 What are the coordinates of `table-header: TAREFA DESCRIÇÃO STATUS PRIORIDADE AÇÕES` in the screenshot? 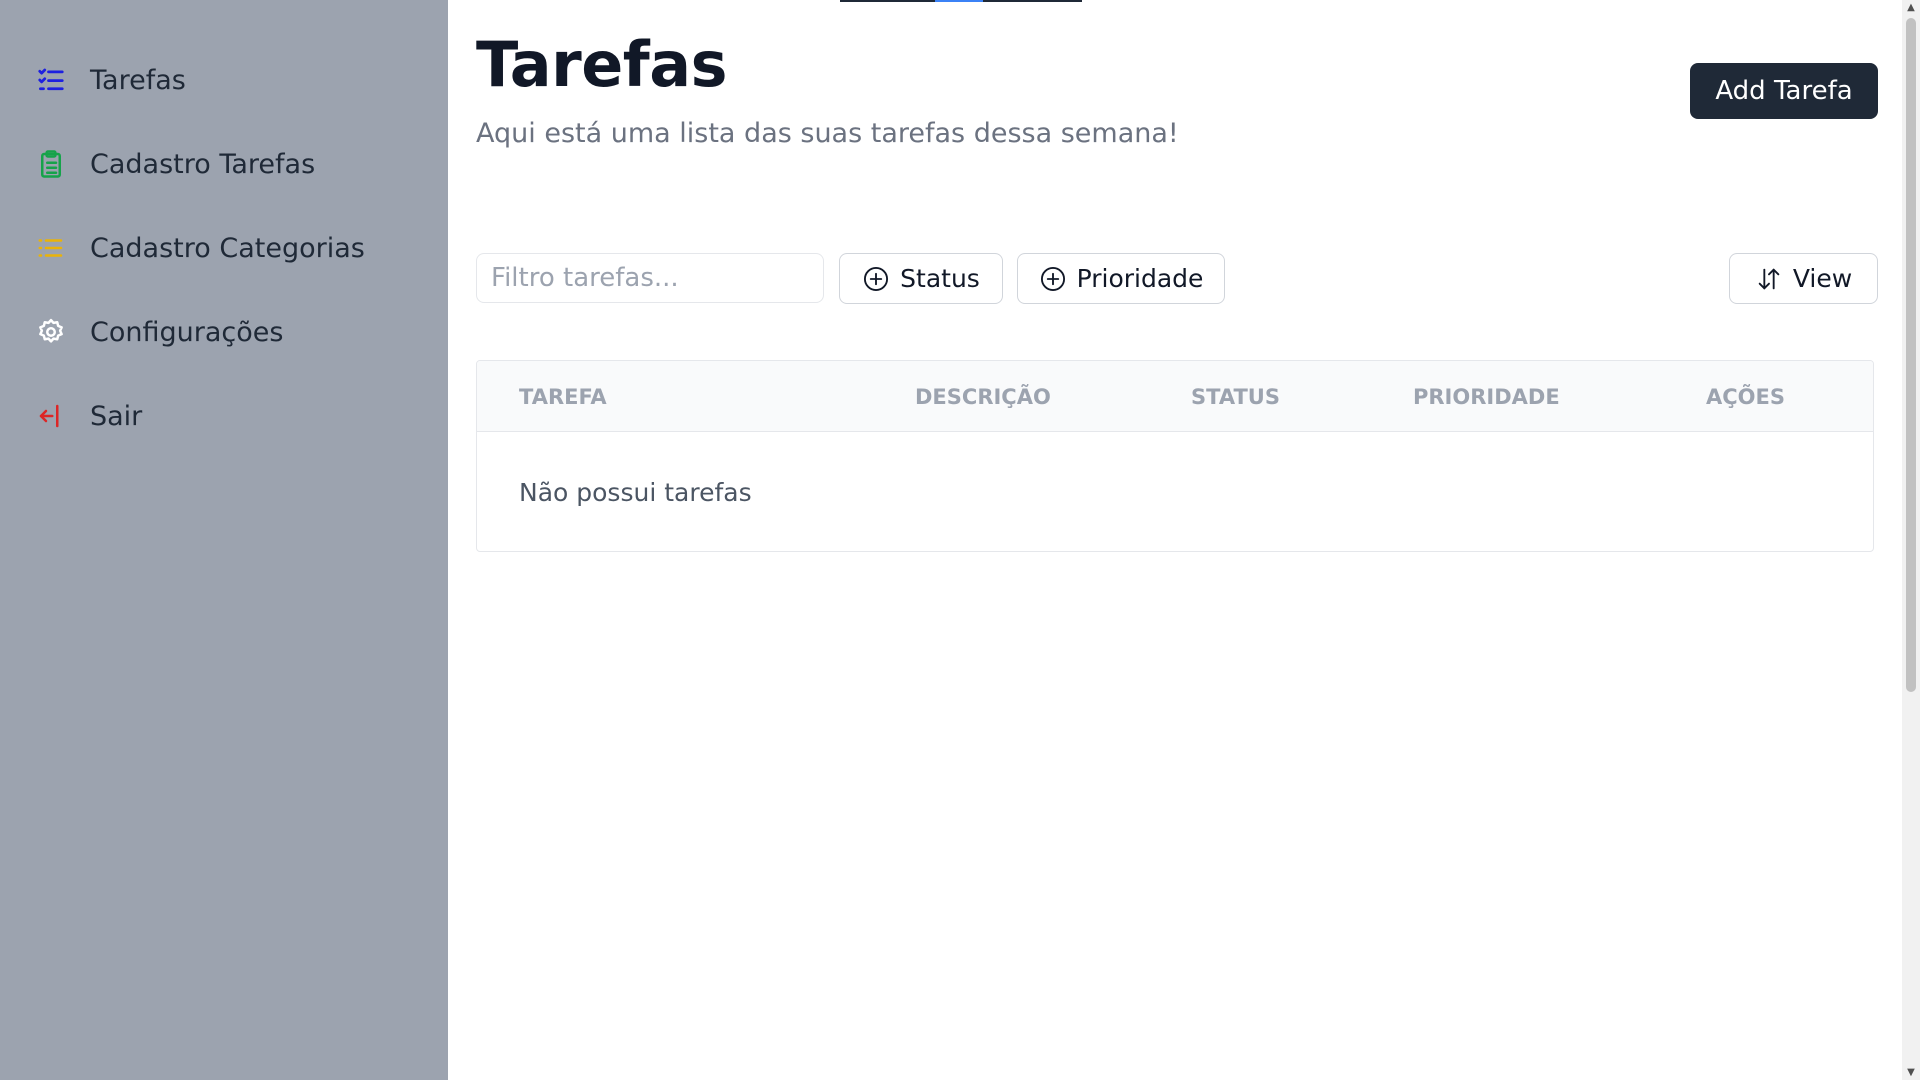 It's located at (1175, 396).